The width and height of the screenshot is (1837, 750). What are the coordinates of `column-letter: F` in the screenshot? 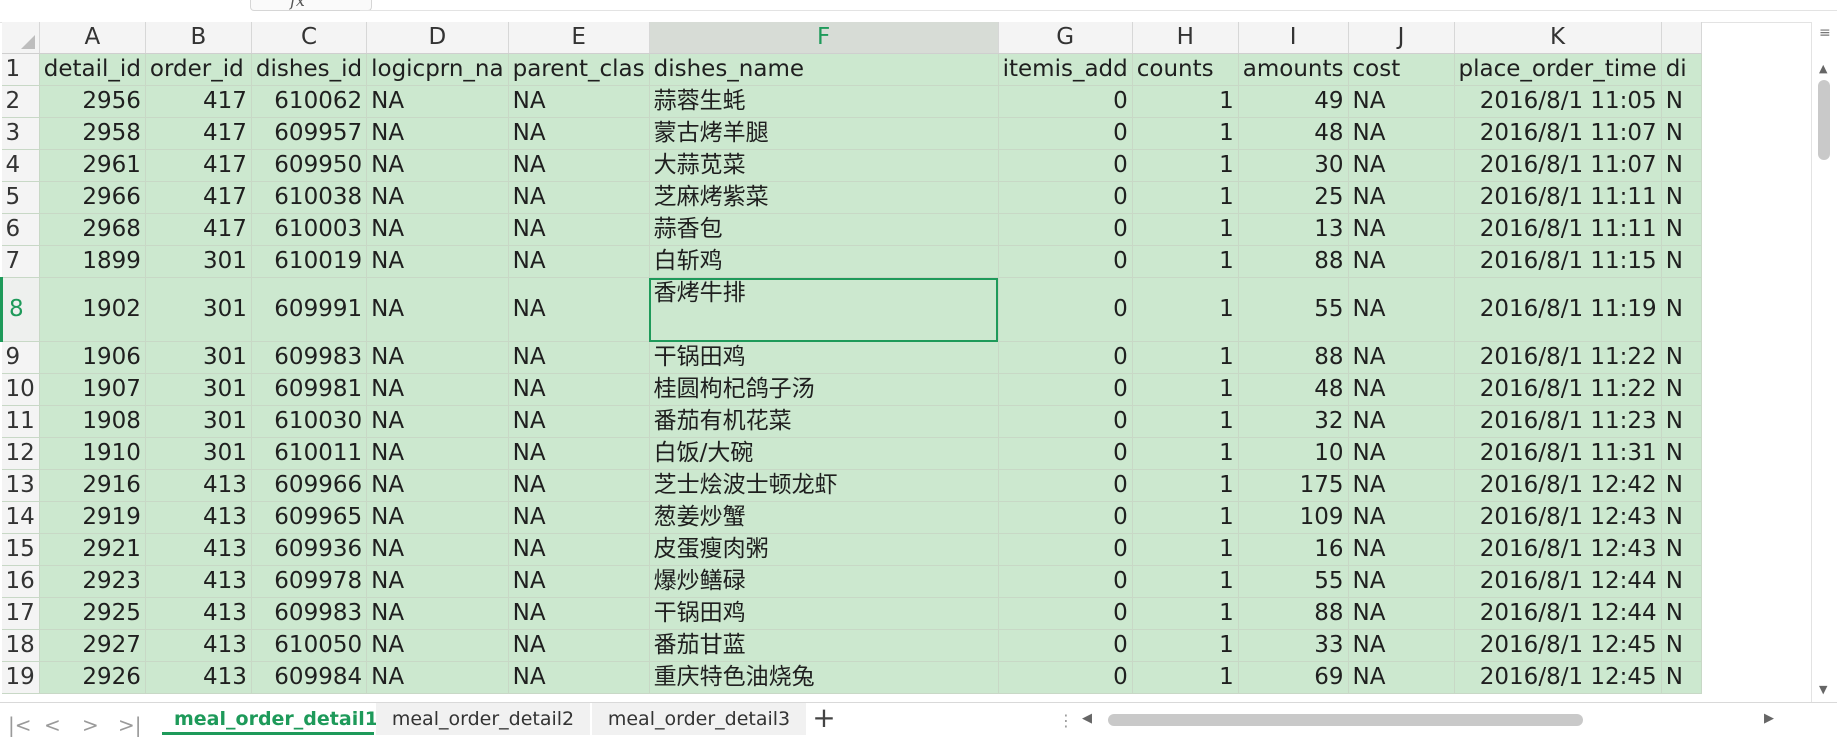 It's located at (824, 38).